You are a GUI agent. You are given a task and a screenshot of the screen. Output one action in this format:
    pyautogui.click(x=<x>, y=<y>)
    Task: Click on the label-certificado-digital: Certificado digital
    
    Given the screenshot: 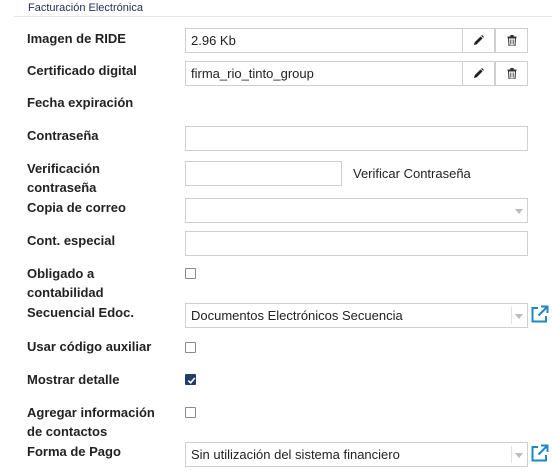 What is the action you would take?
    pyautogui.click(x=82, y=70)
    